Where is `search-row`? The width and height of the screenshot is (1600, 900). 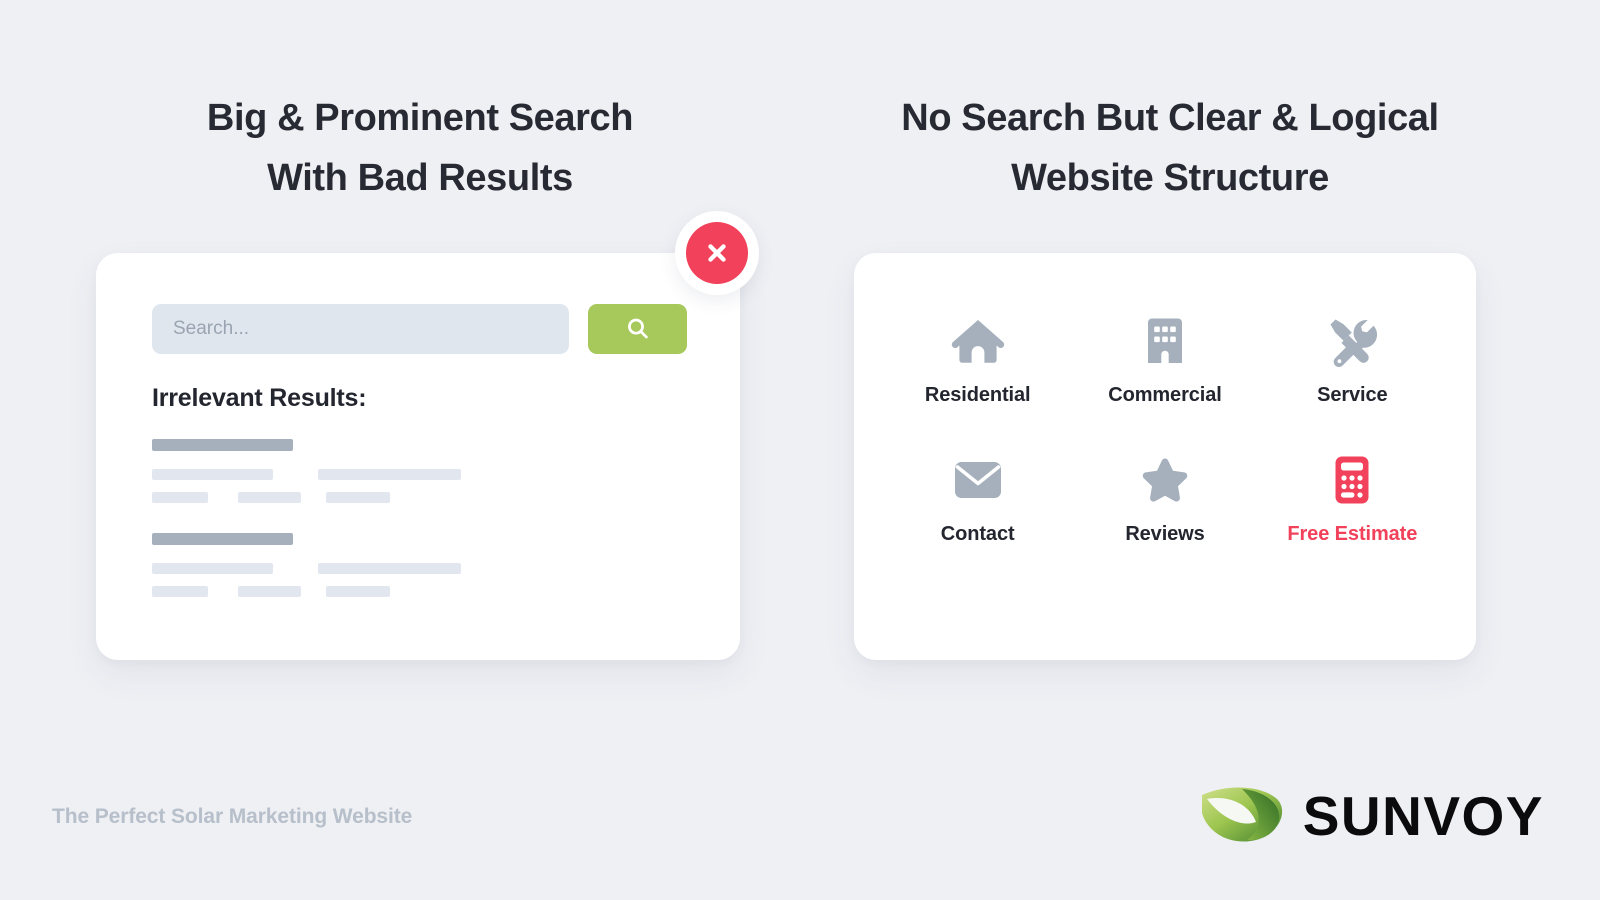 search-row is located at coordinates (419, 329).